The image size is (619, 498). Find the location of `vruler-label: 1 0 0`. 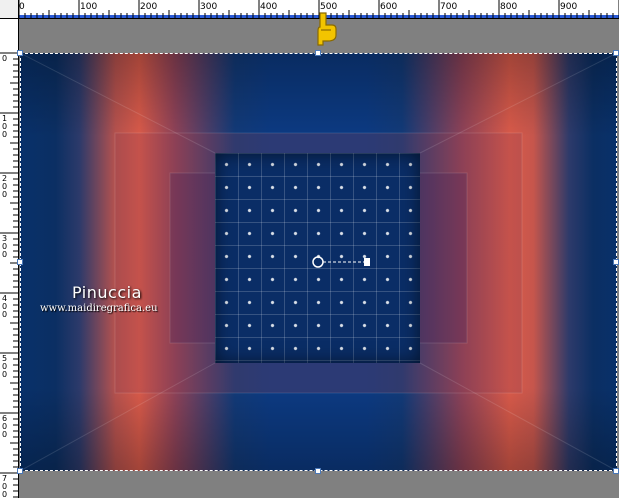

vruler-label: 1 0 0 is located at coordinates (5, 126).